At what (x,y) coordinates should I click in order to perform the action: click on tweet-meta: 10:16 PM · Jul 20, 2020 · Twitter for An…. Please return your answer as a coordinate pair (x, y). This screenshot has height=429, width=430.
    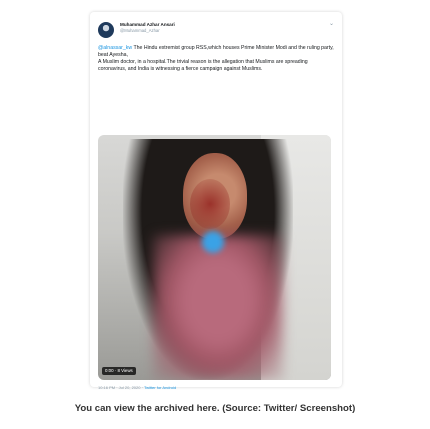
    Looking at the image, I should click on (137, 387).